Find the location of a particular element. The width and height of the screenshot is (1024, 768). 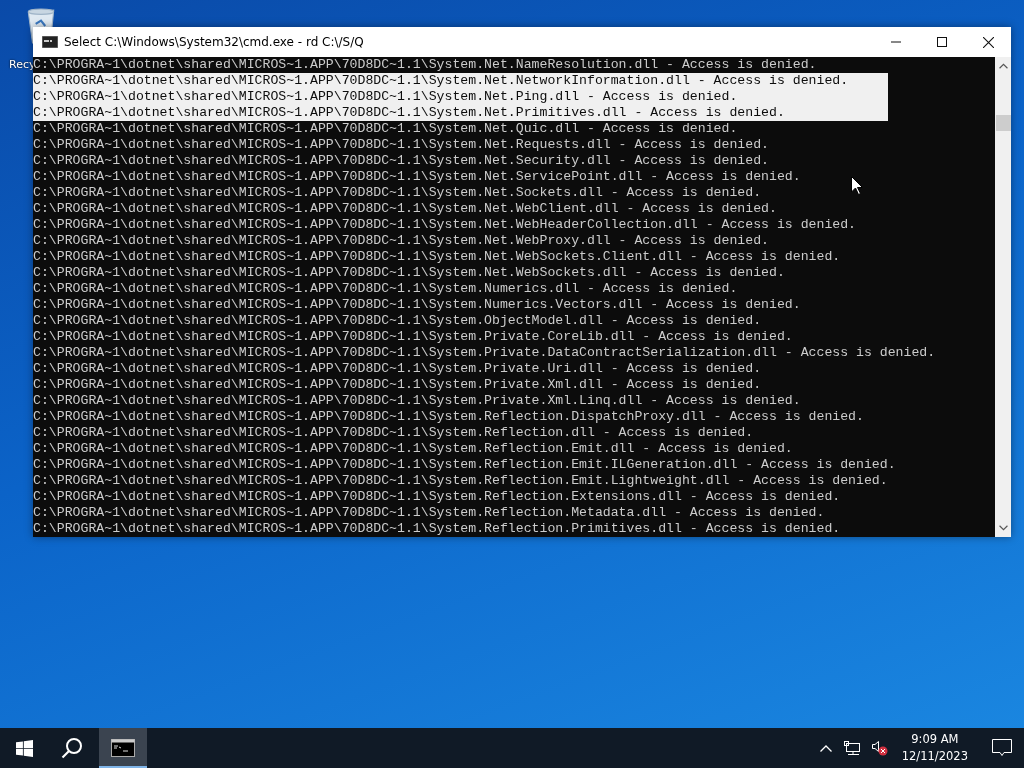

console-line: C:\PROGRA~1\dotnet\shared\MICROS~1.APP\70D8DC~1.1\System.Private.CoreLib.dll - Access is denied. is located at coordinates (413, 337).